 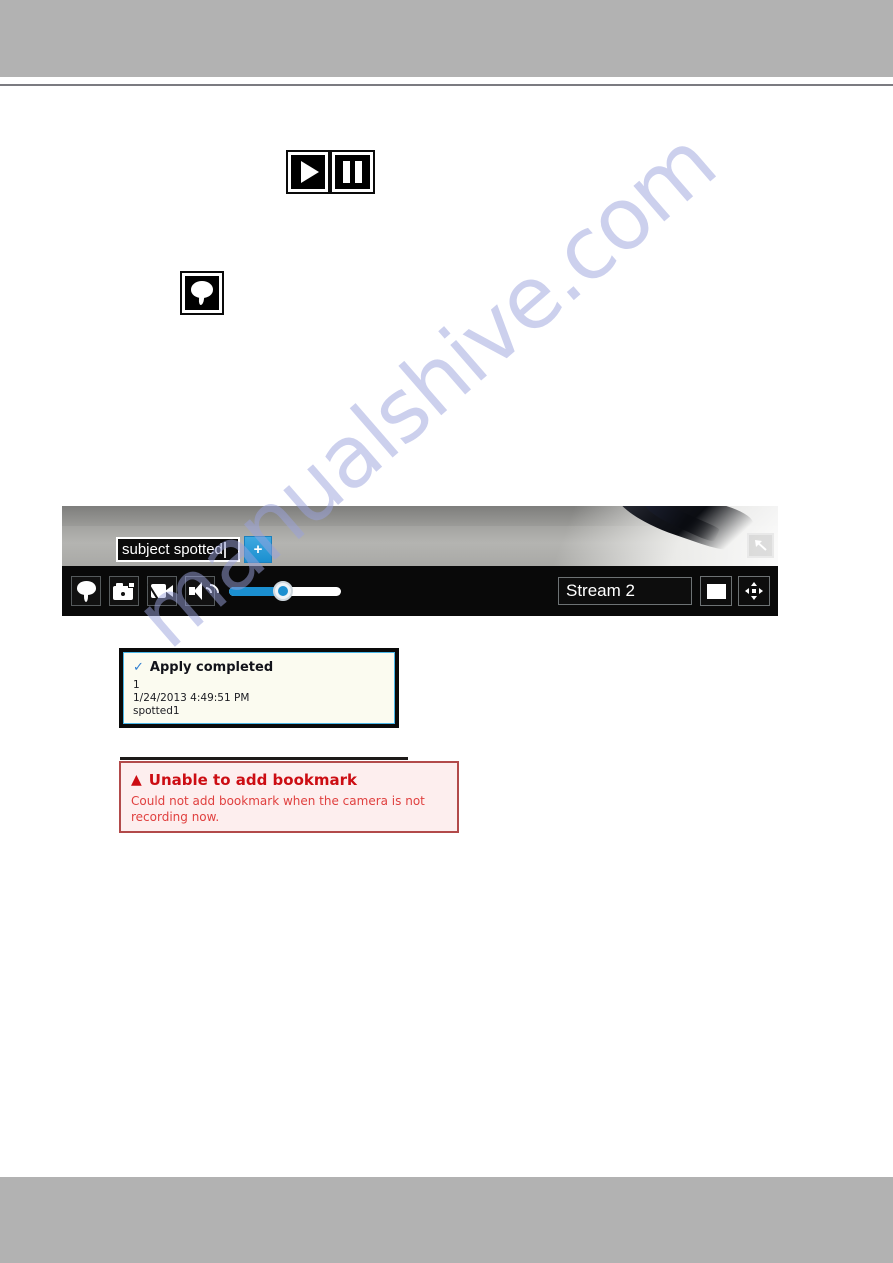 I want to click on plus-icon: +, so click(x=258, y=549).